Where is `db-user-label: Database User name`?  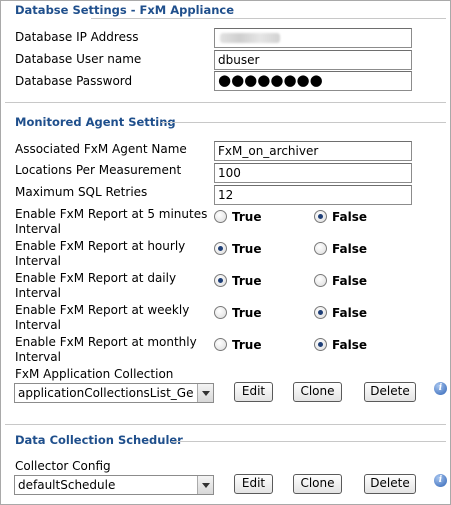
db-user-label: Database User name is located at coordinates (78, 59).